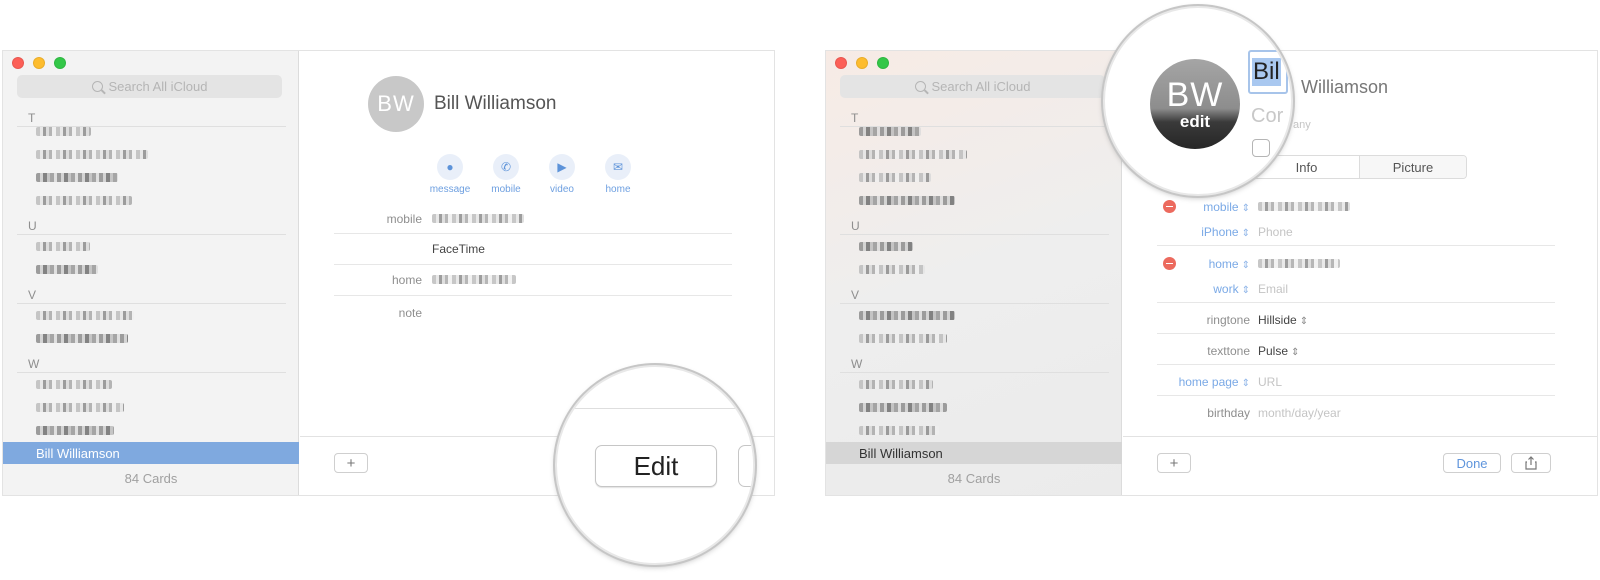  I want to click on field-label-home-page: home page ⇕, so click(1205, 382).